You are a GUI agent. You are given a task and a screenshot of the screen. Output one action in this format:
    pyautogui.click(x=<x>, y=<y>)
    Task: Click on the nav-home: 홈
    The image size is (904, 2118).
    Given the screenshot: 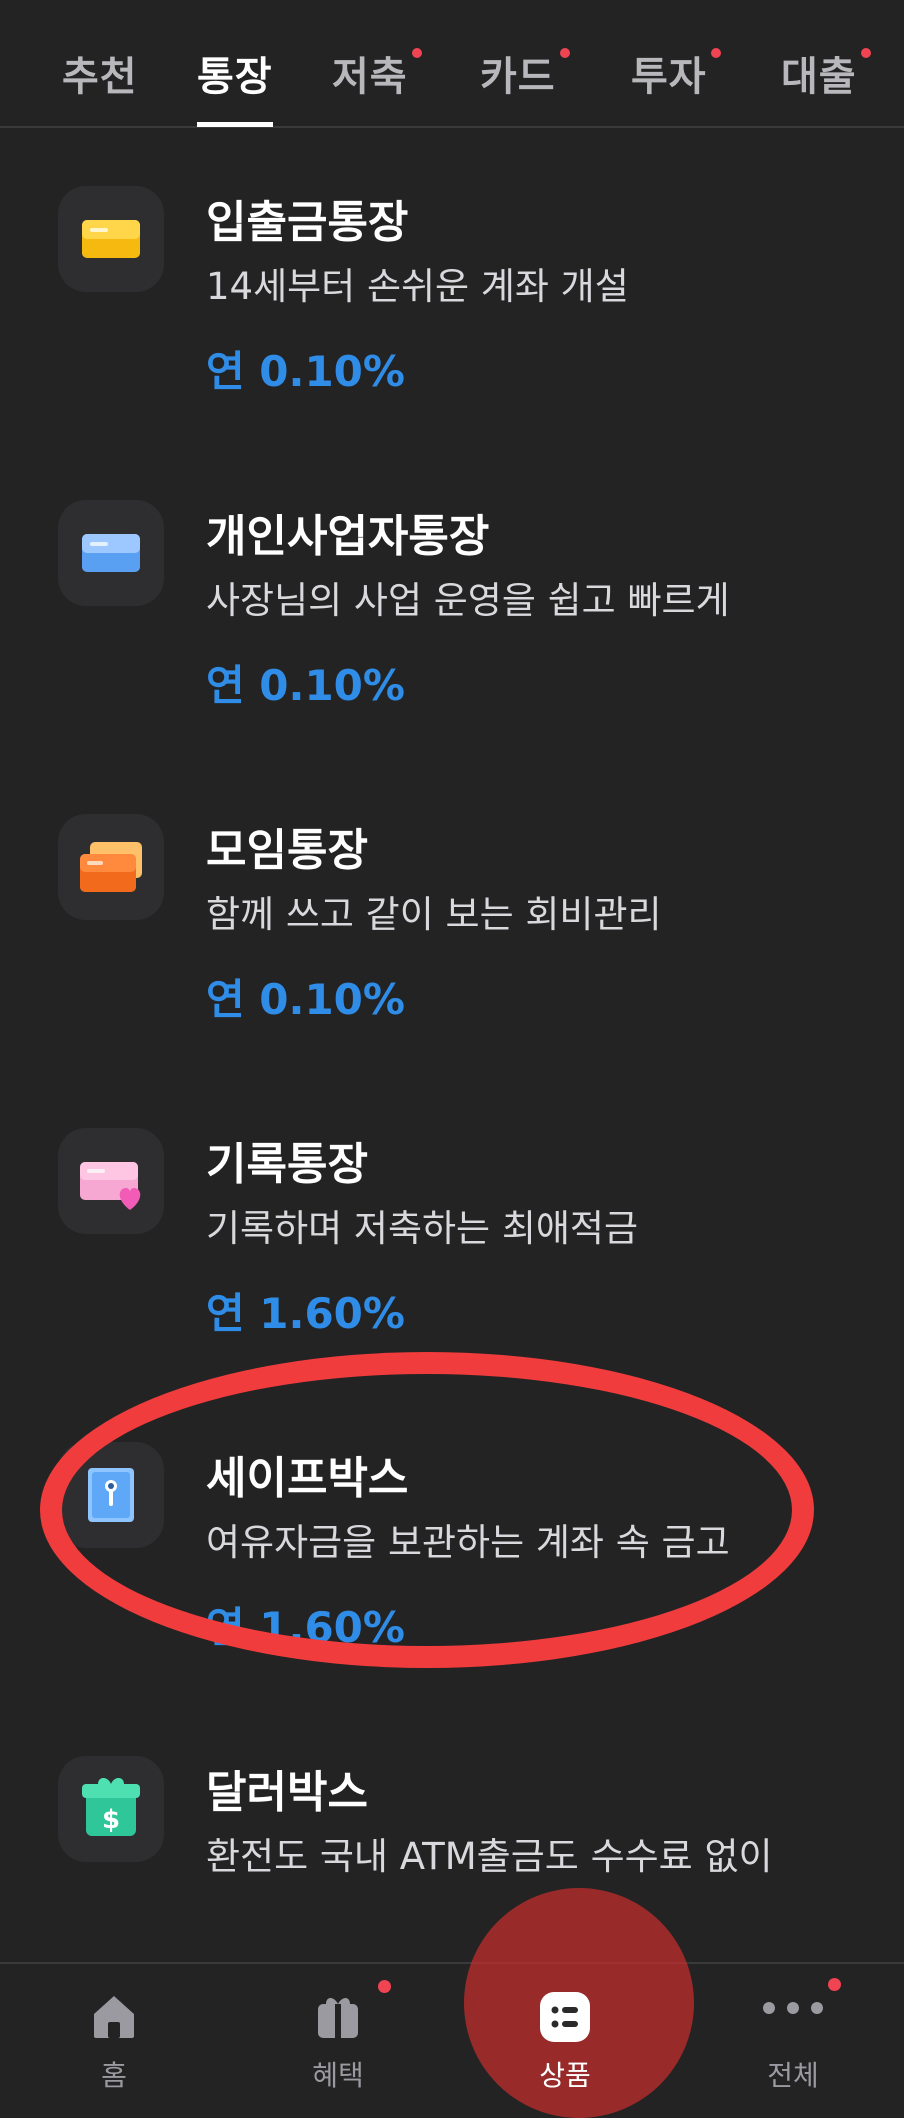 What is the action you would take?
    pyautogui.click(x=114, y=2033)
    